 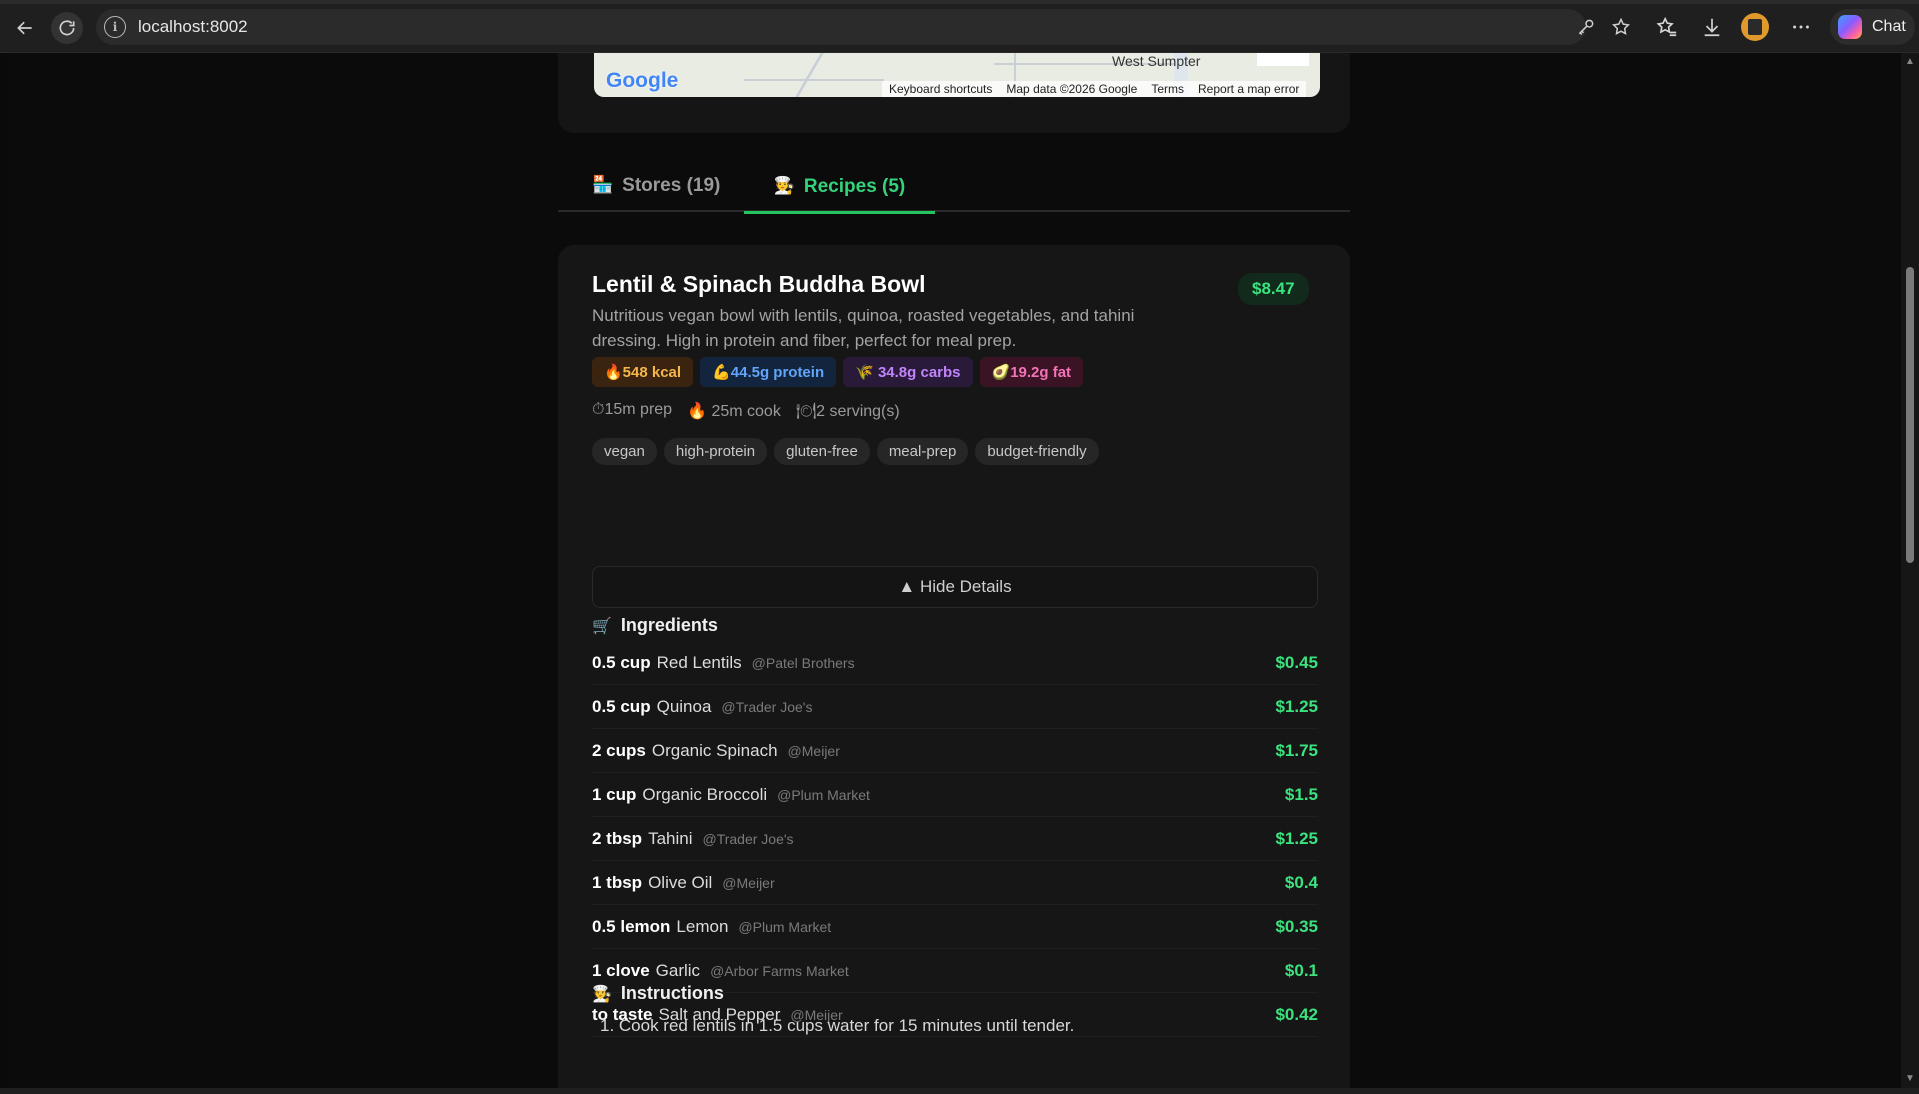 I want to click on ingredient-row: 1 cup Organic Broccoli @Plum Market $1.5, so click(x=955, y=795).